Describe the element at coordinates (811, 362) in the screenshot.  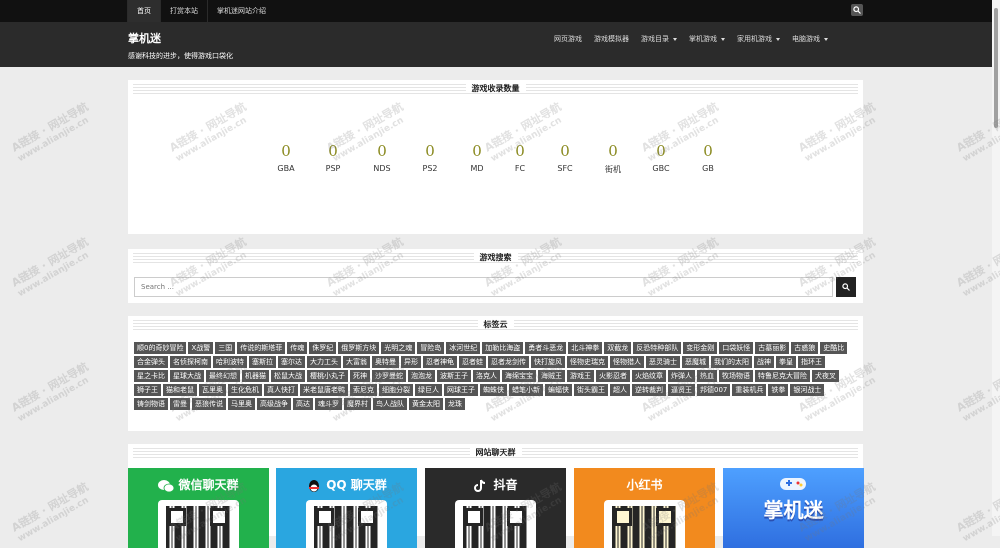
I see `tag-link: 指环王` at that location.